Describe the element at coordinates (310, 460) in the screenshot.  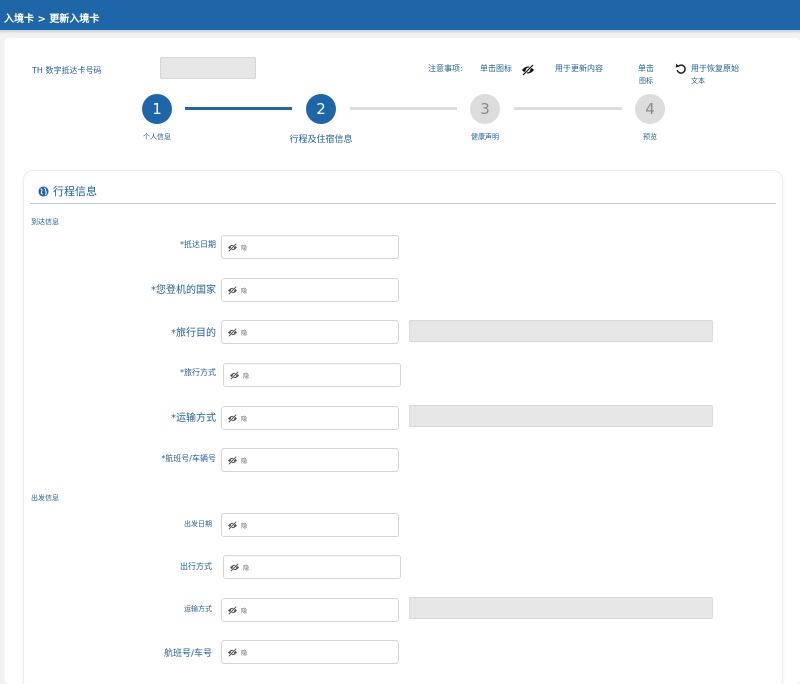
I see `flight-vehicle-number-field: 隐` at that location.